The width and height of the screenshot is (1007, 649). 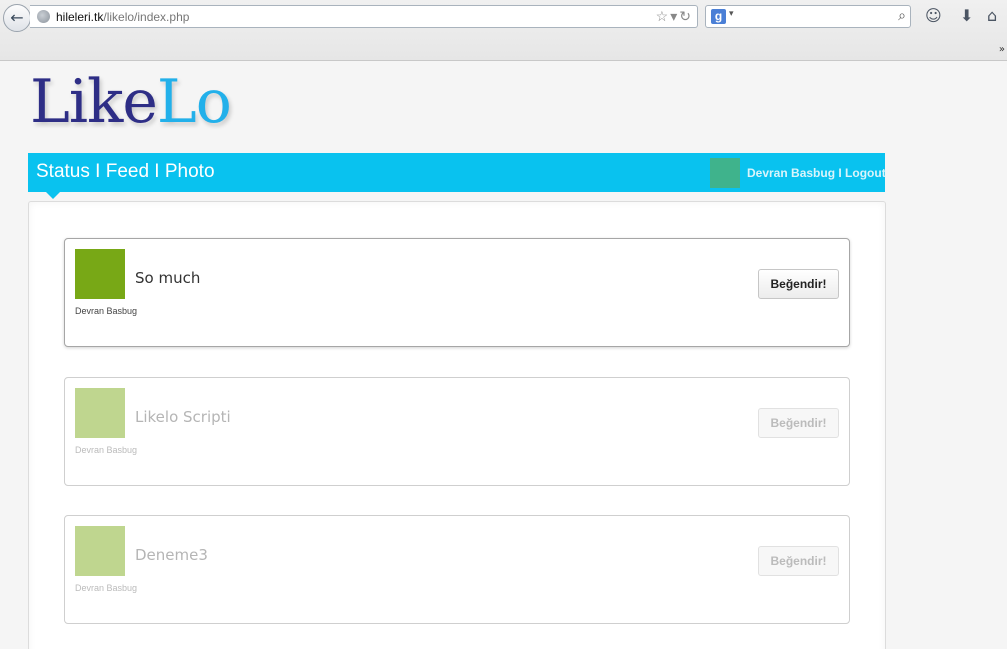 I want to click on post-title: So much, so click(x=168, y=278).